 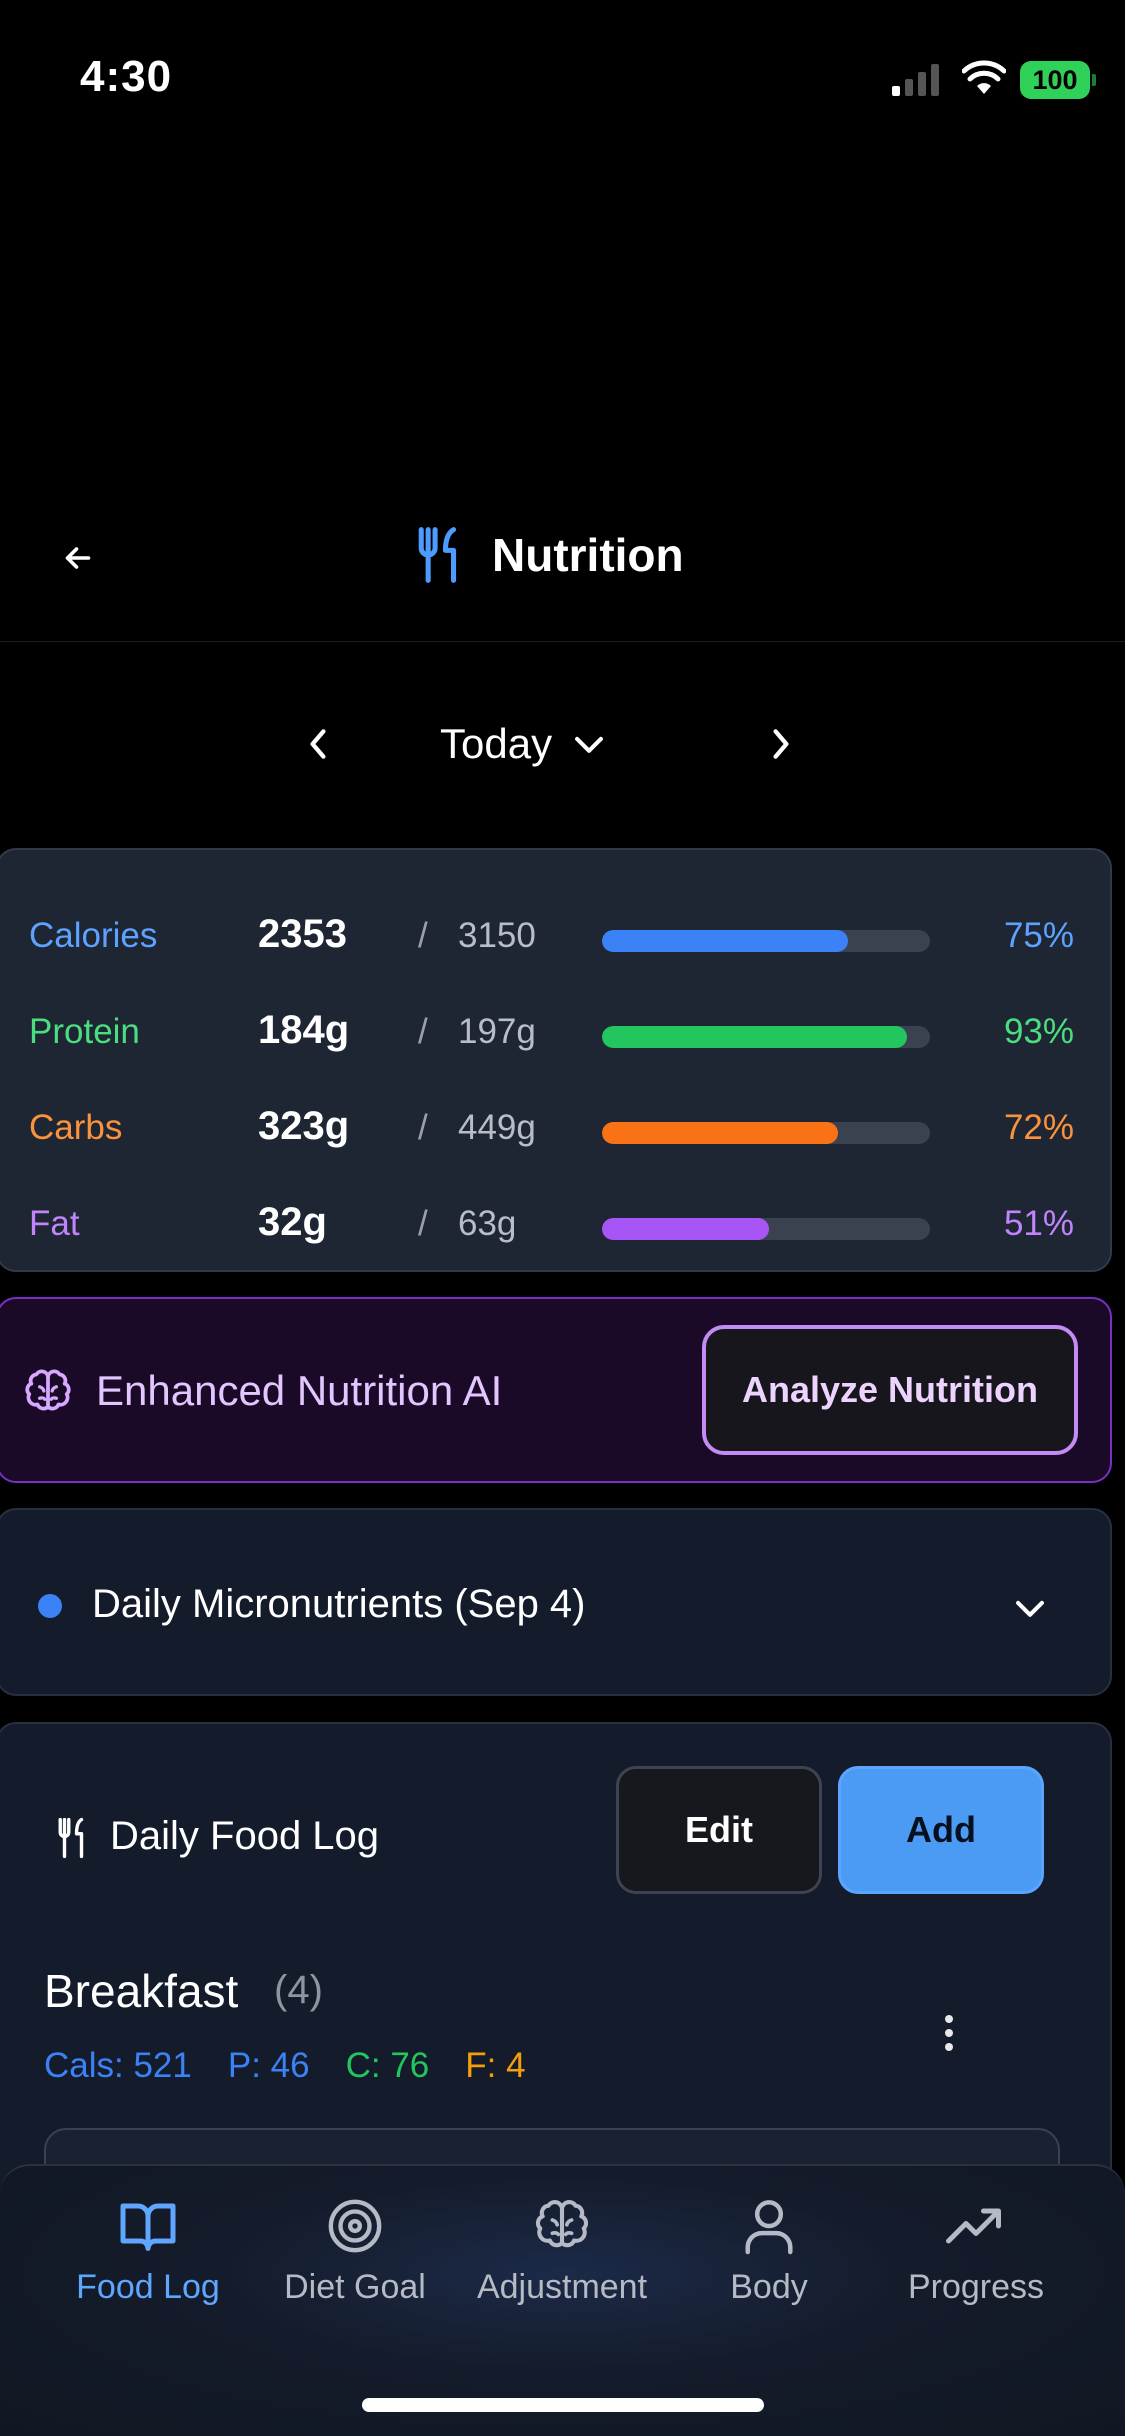 I want to click on meal-calories: Cals: 521, so click(x=118, y=2065).